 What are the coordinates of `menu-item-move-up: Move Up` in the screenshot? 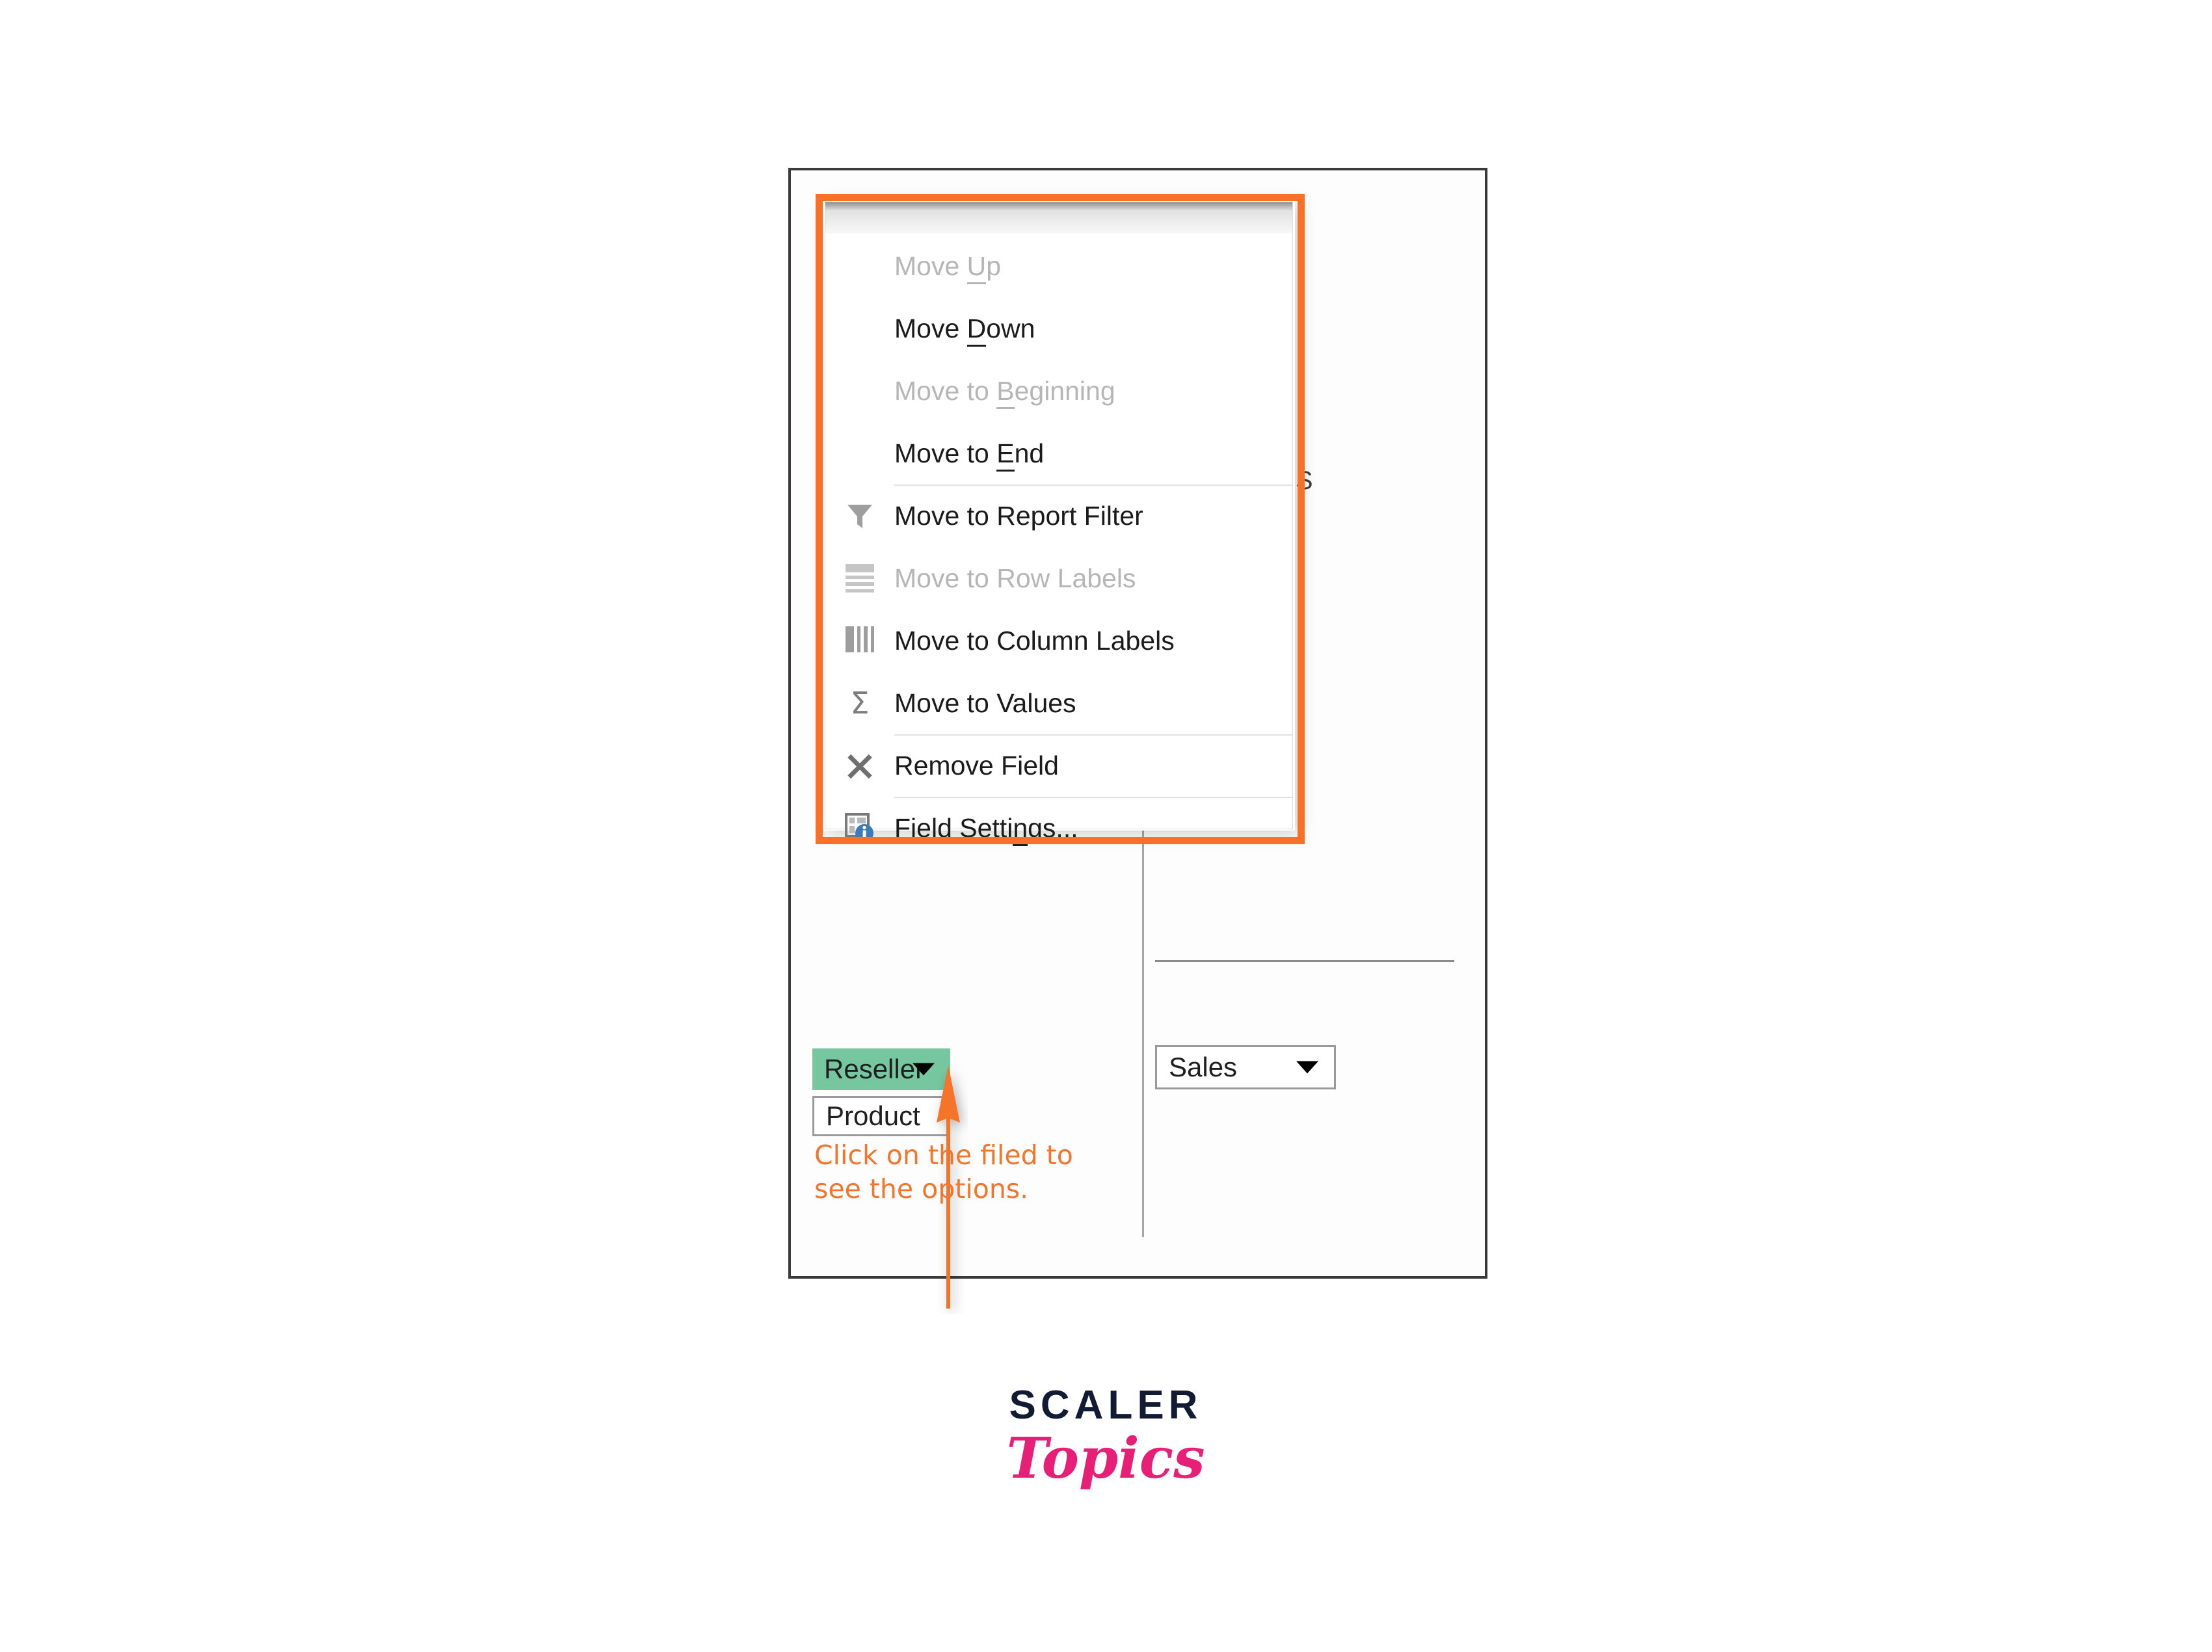 It's located at (1058, 266).